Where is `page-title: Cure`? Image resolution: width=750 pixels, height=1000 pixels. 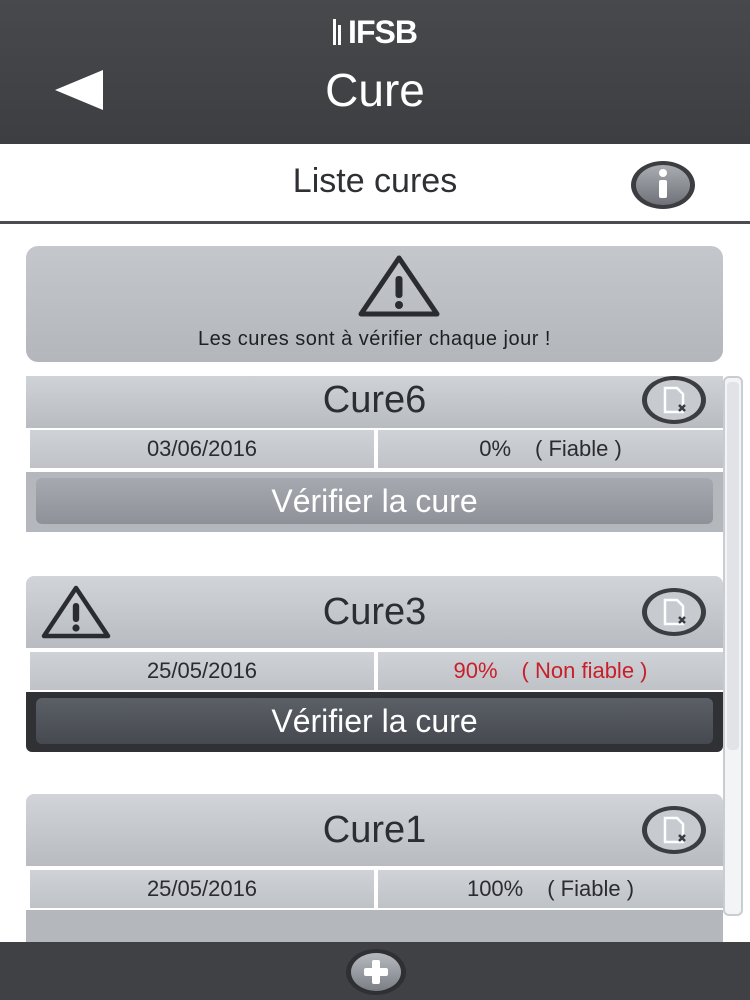
page-title: Cure is located at coordinates (375, 90).